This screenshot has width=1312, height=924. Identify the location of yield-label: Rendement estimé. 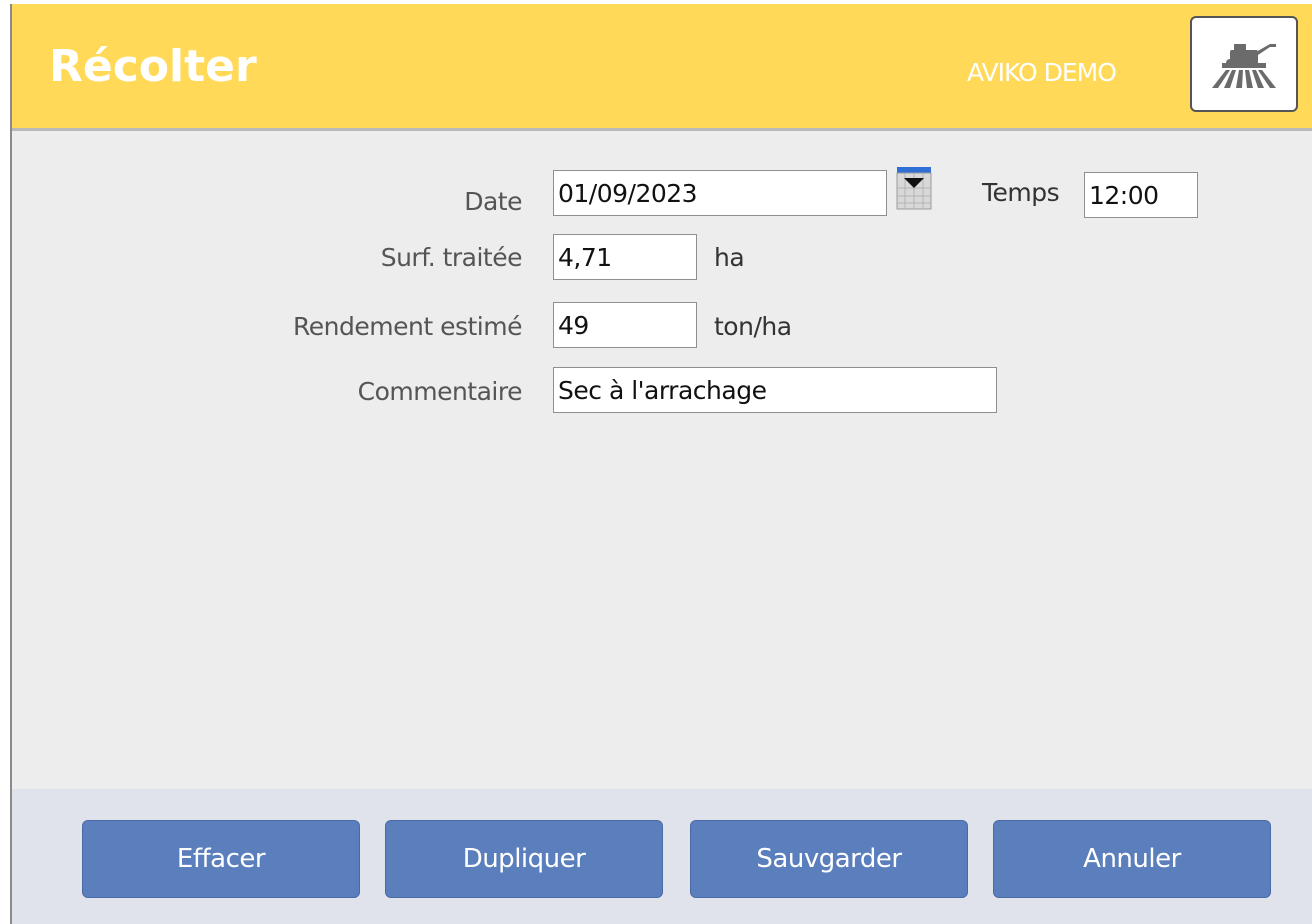
(407, 326).